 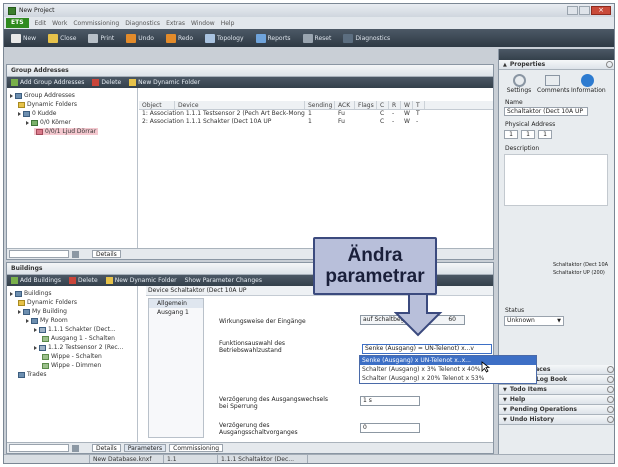 I want to click on folder-icon, so click(x=133, y=82).